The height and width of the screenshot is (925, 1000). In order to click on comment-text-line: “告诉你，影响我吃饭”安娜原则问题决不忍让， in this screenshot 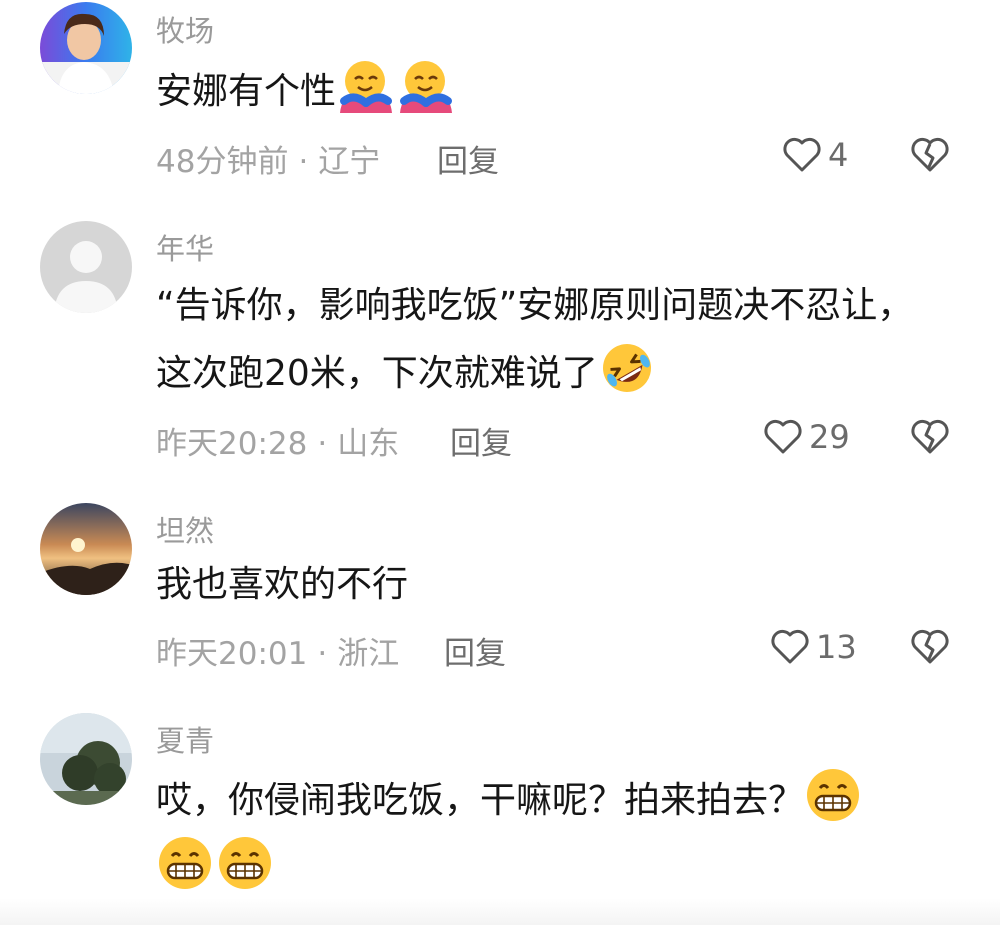, I will do `click(535, 305)`.